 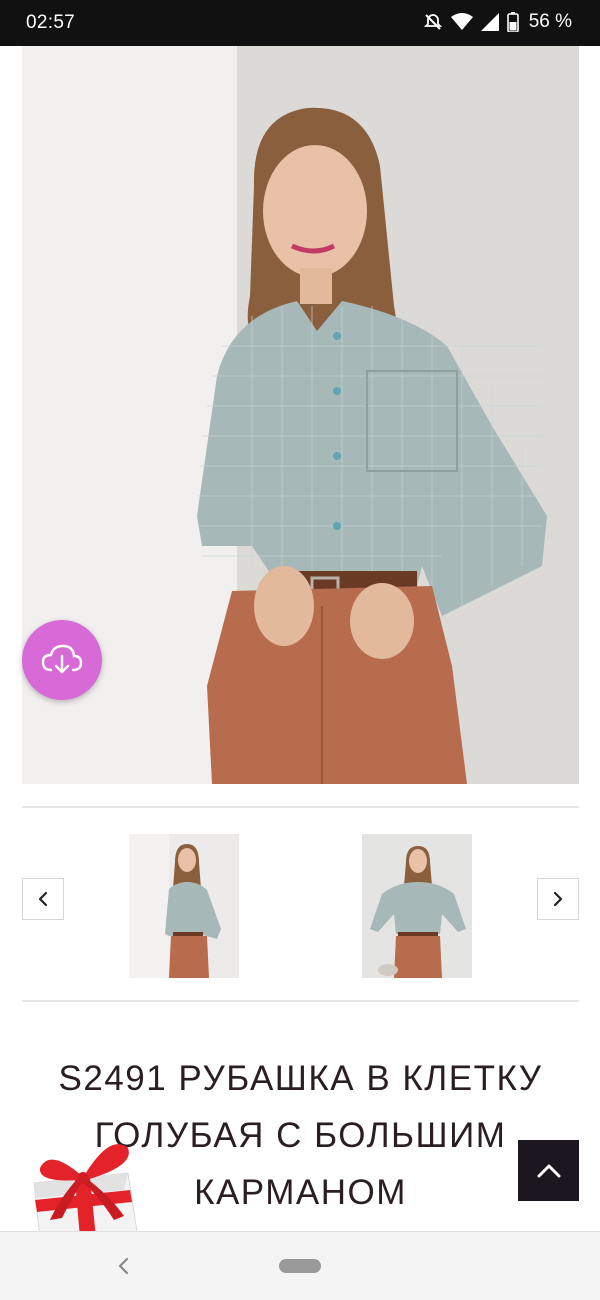 I want to click on back-icon, so click(x=124, y=1266).